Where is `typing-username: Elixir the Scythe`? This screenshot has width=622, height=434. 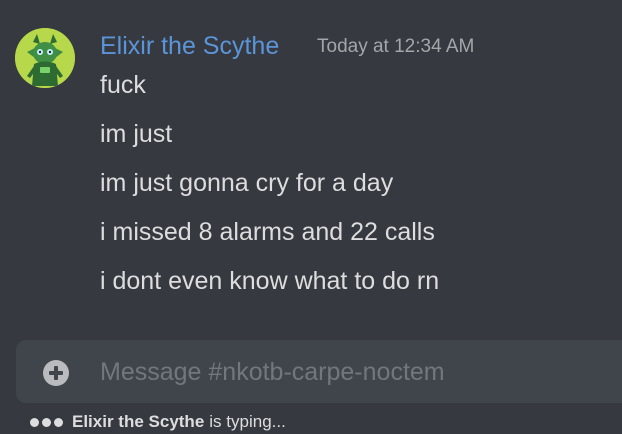
typing-username: Elixir the Scythe is located at coordinates (138, 421).